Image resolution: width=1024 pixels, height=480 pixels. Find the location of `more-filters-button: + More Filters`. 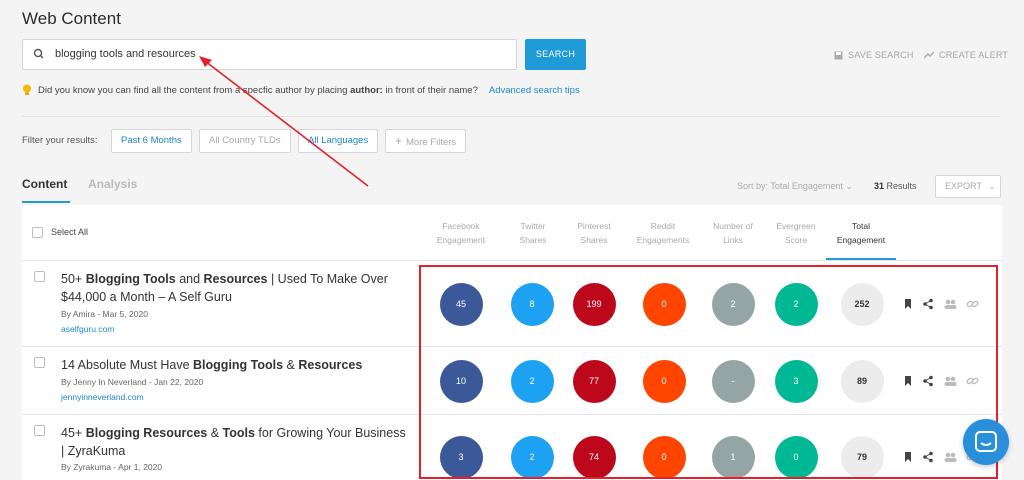

more-filters-button: + More Filters is located at coordinates (426, 141).